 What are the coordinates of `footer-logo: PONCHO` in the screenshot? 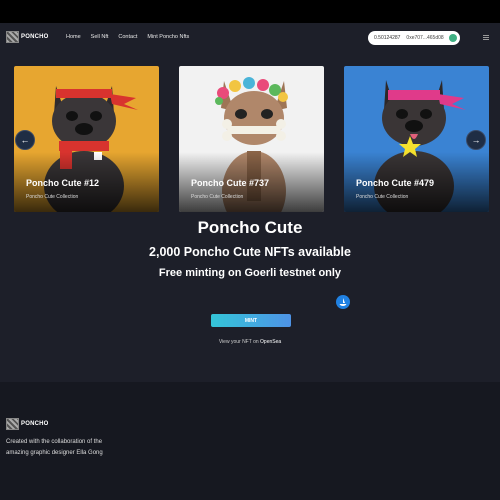 It's located at (27, 424).